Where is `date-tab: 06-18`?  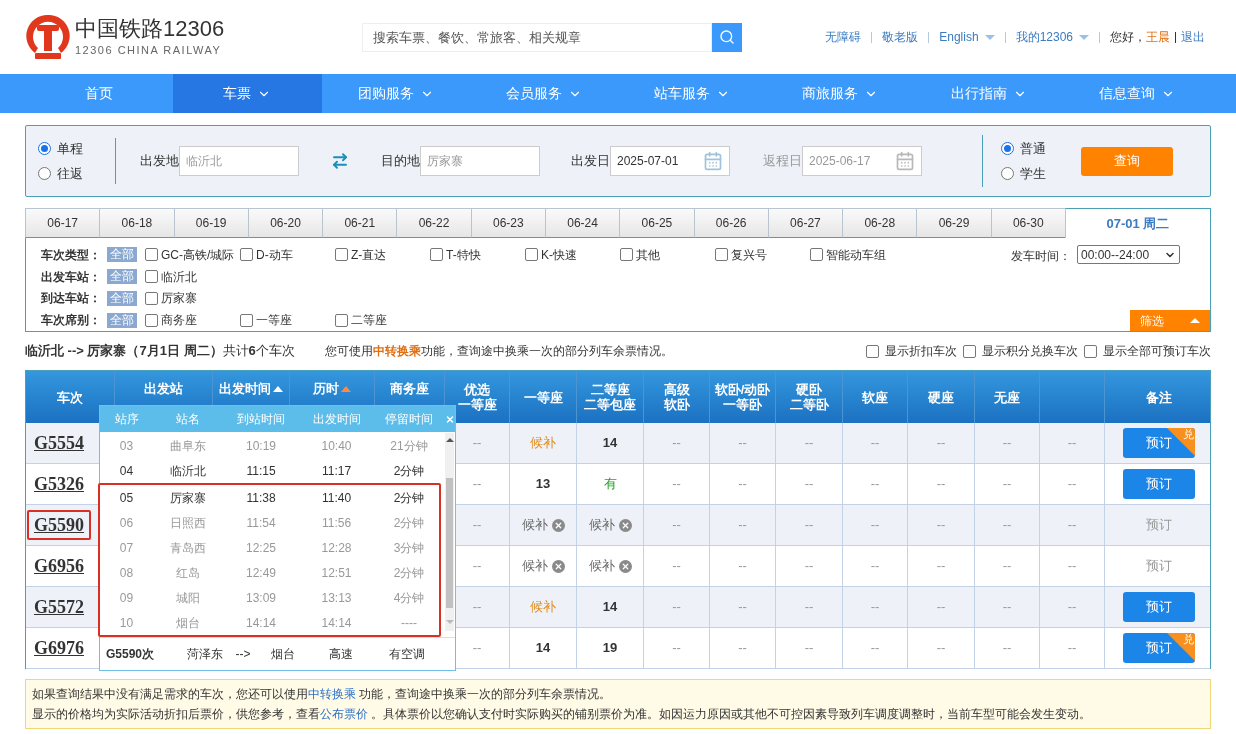
date-tab: 06-18 is located at coordinates (136, 223).